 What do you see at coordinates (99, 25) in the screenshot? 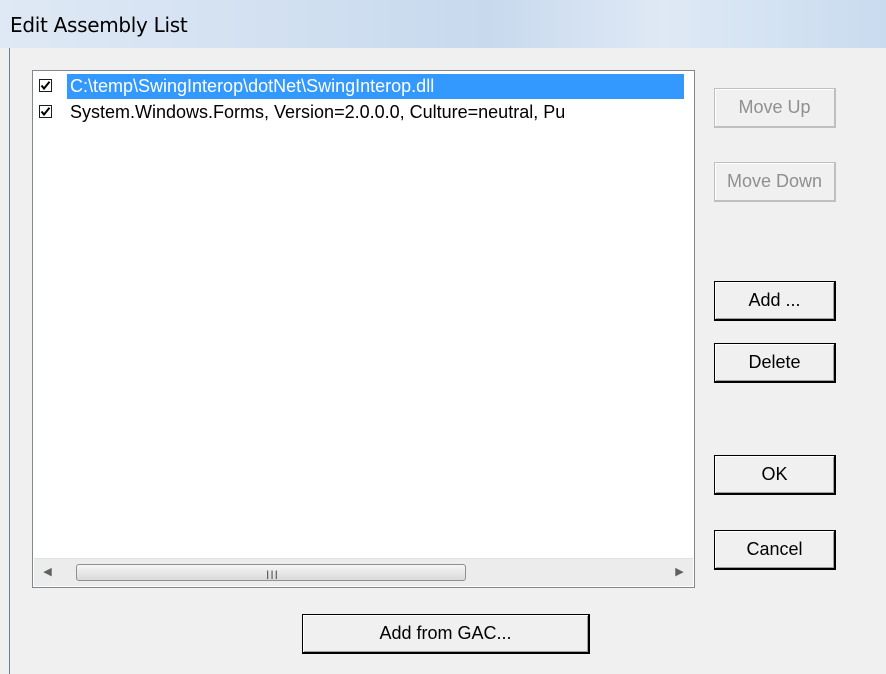
I see `window-title: Edit Assembly List` at bounding box center [99, 25].